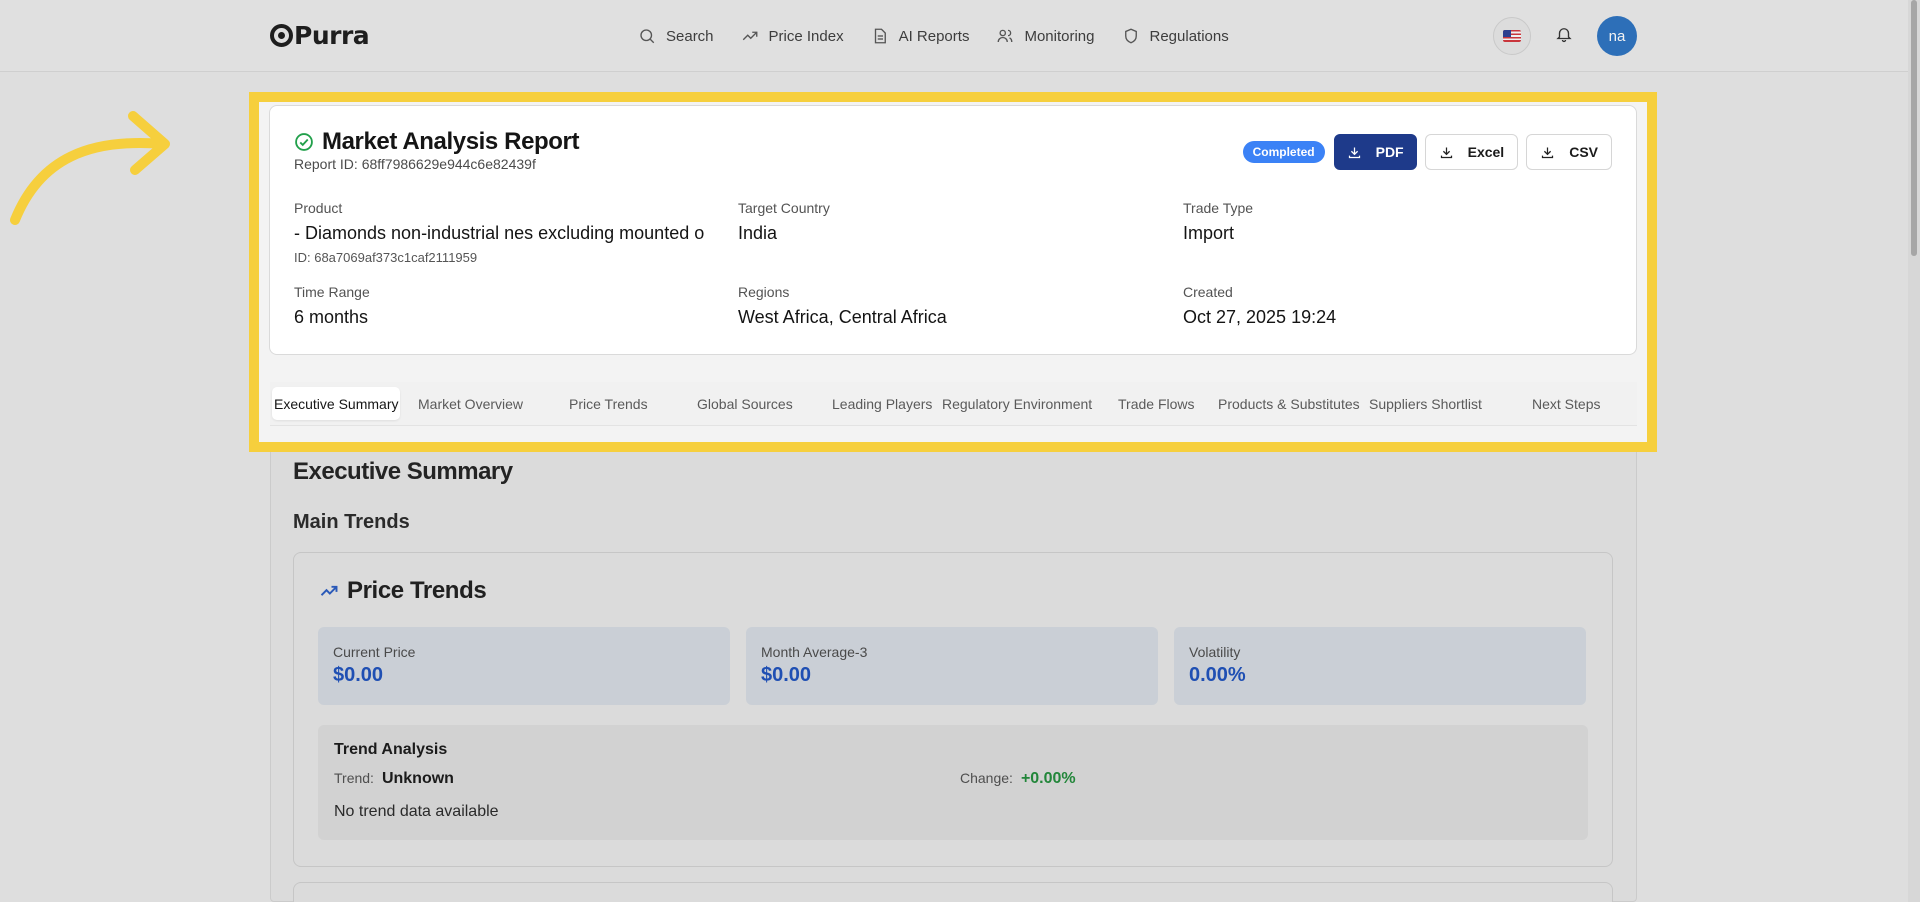 The width and height of the screenshot is (1920, 902). I want to click on field-label: Regions, so click(764, 292).